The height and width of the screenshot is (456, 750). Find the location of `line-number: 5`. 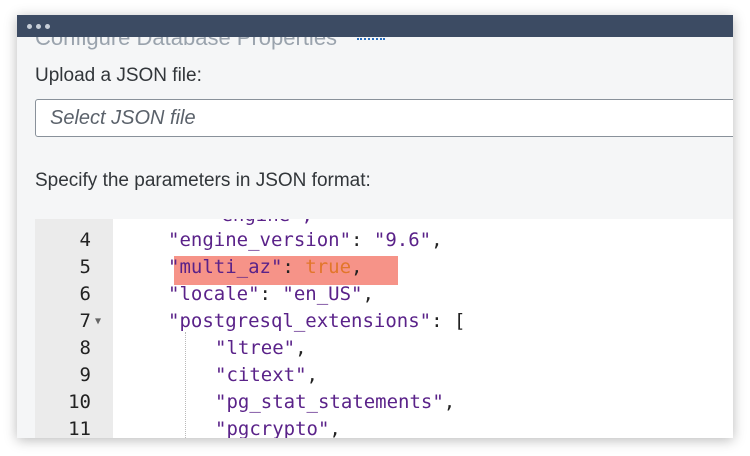

line-number: 5 is located at coordinates (85, 267).